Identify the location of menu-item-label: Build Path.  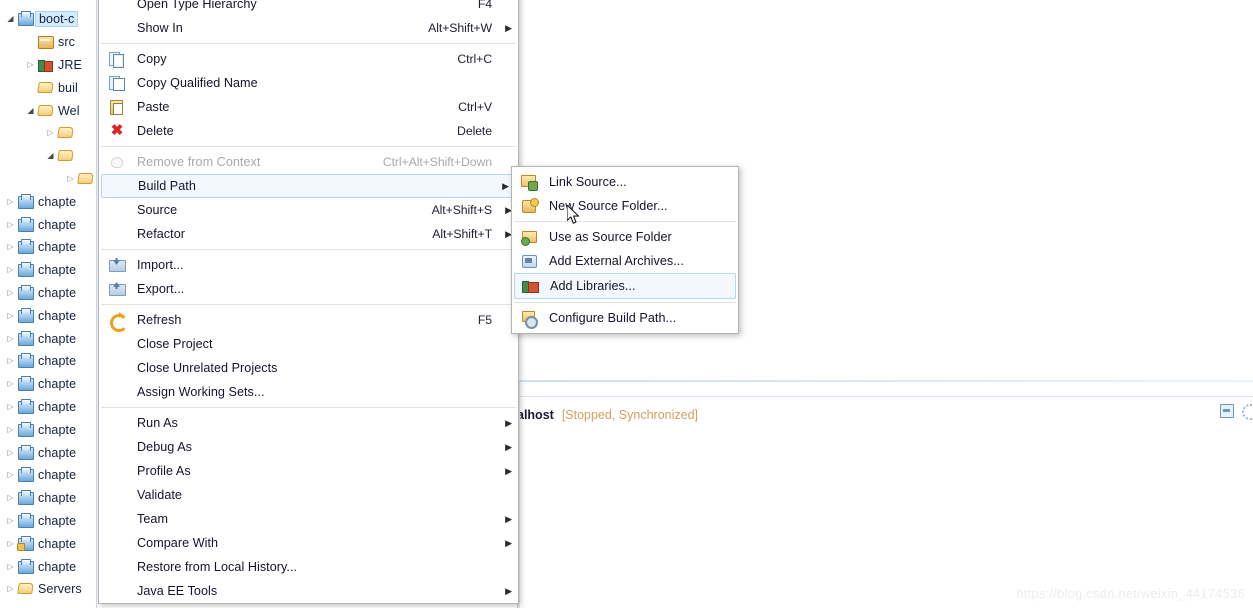
(167, 186).